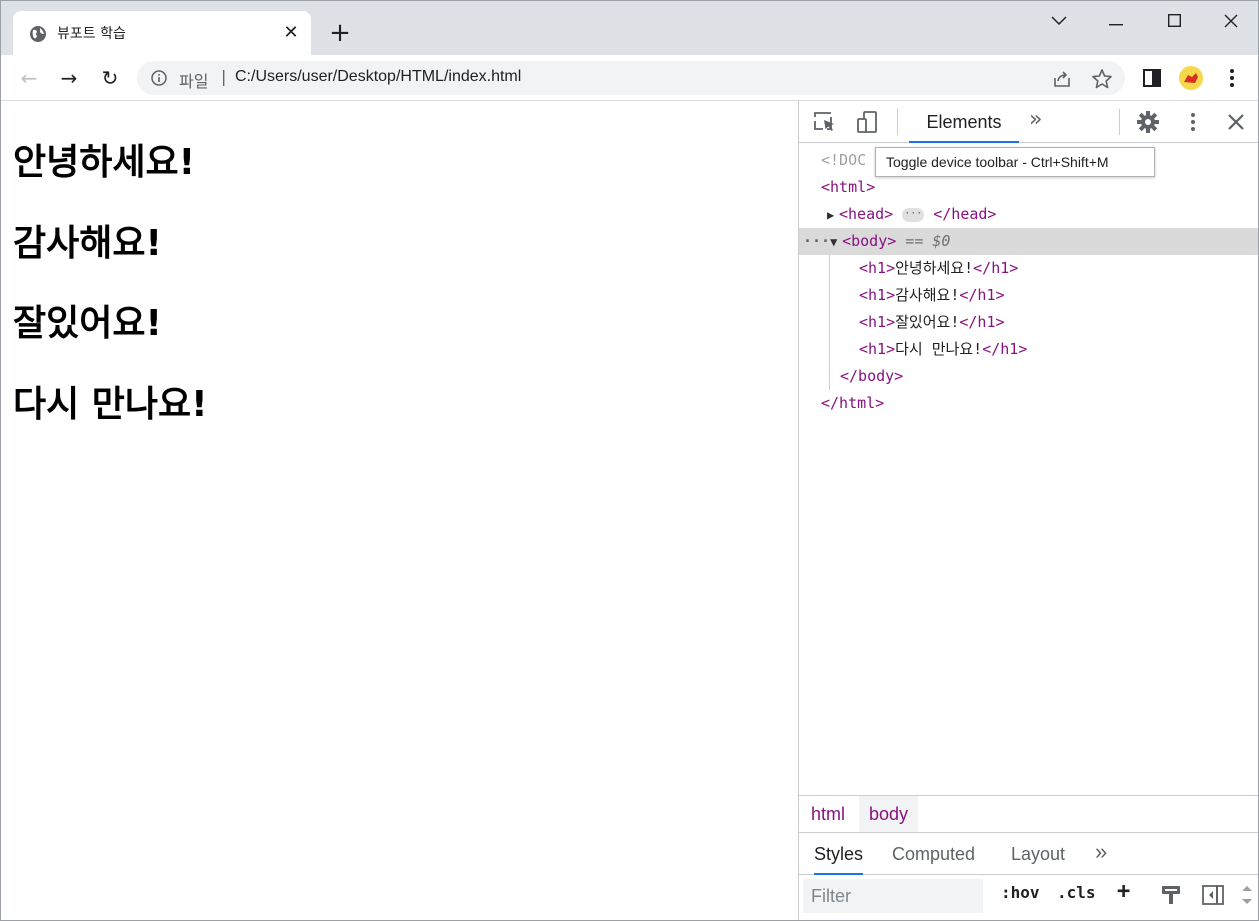 This screenshot has height=921, width=1259. Describe the element at coordinates (162, 33) in the screenshot. I see `browser-tab: 뷰포트 학습 ✕` at that location.